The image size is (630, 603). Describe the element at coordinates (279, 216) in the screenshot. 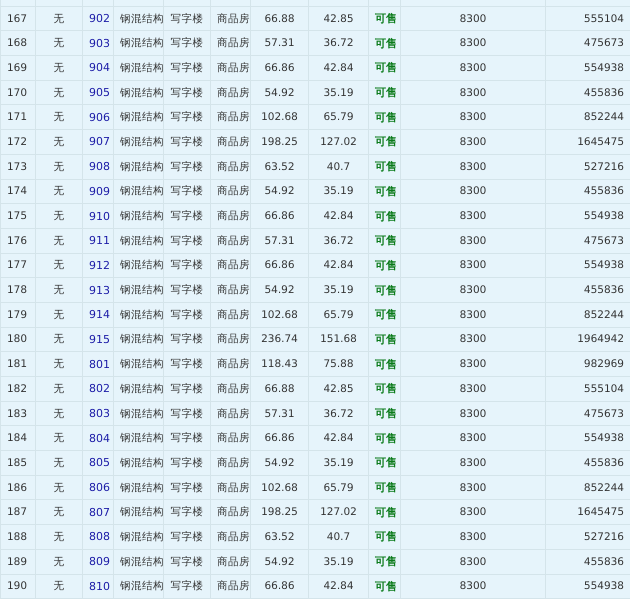

I see `number-text: 66.86` at that location.